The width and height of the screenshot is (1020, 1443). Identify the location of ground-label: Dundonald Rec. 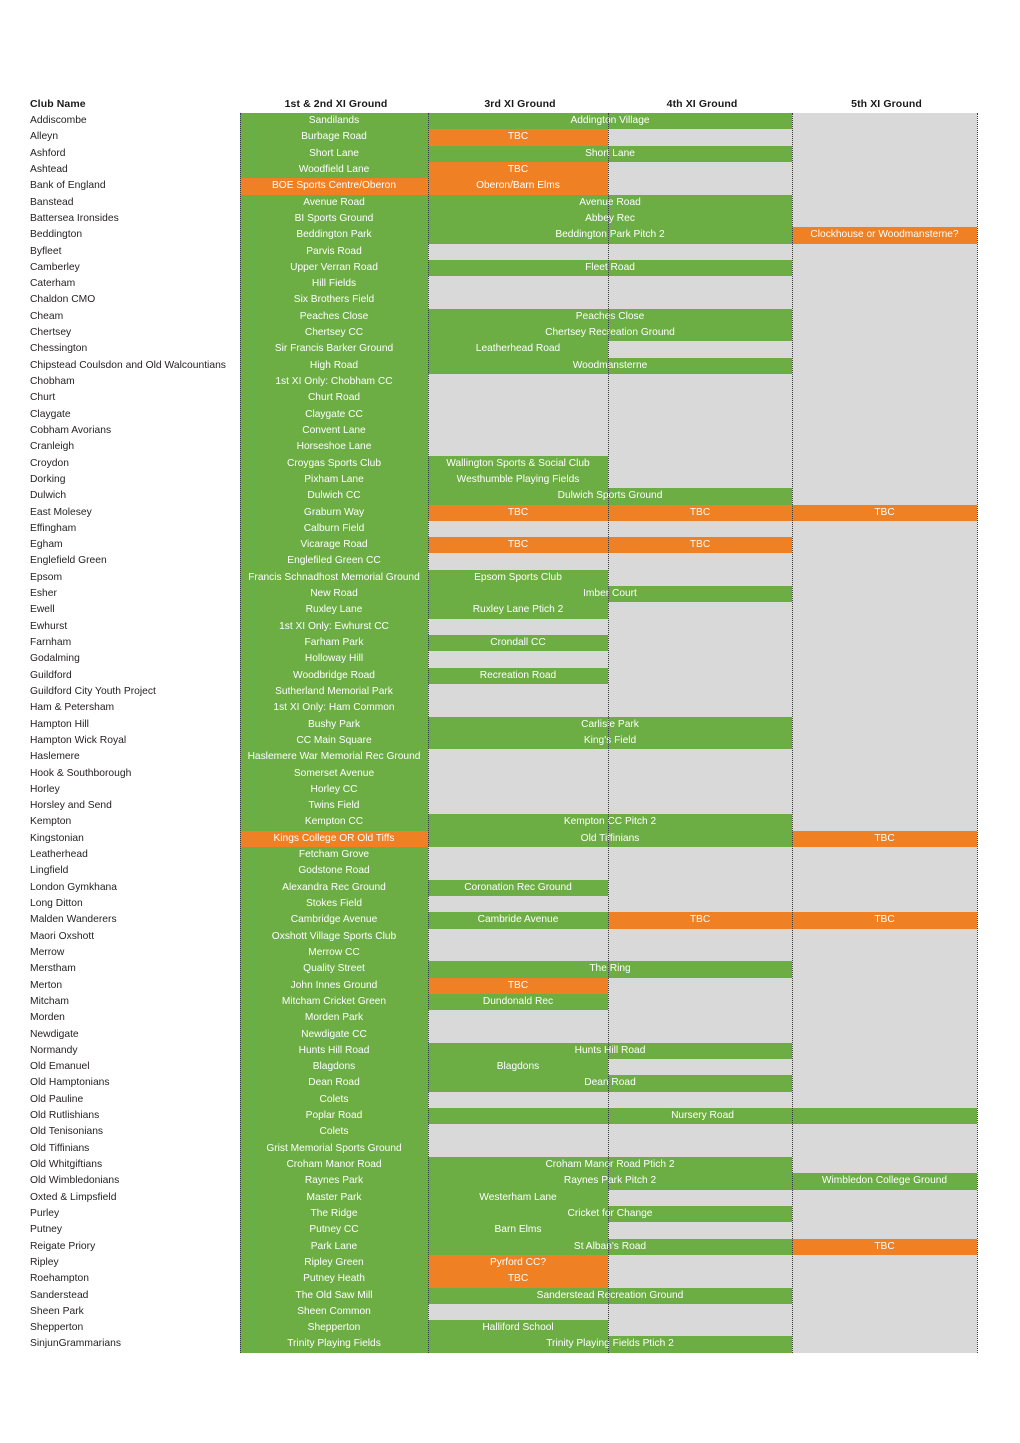
(518, 1001).